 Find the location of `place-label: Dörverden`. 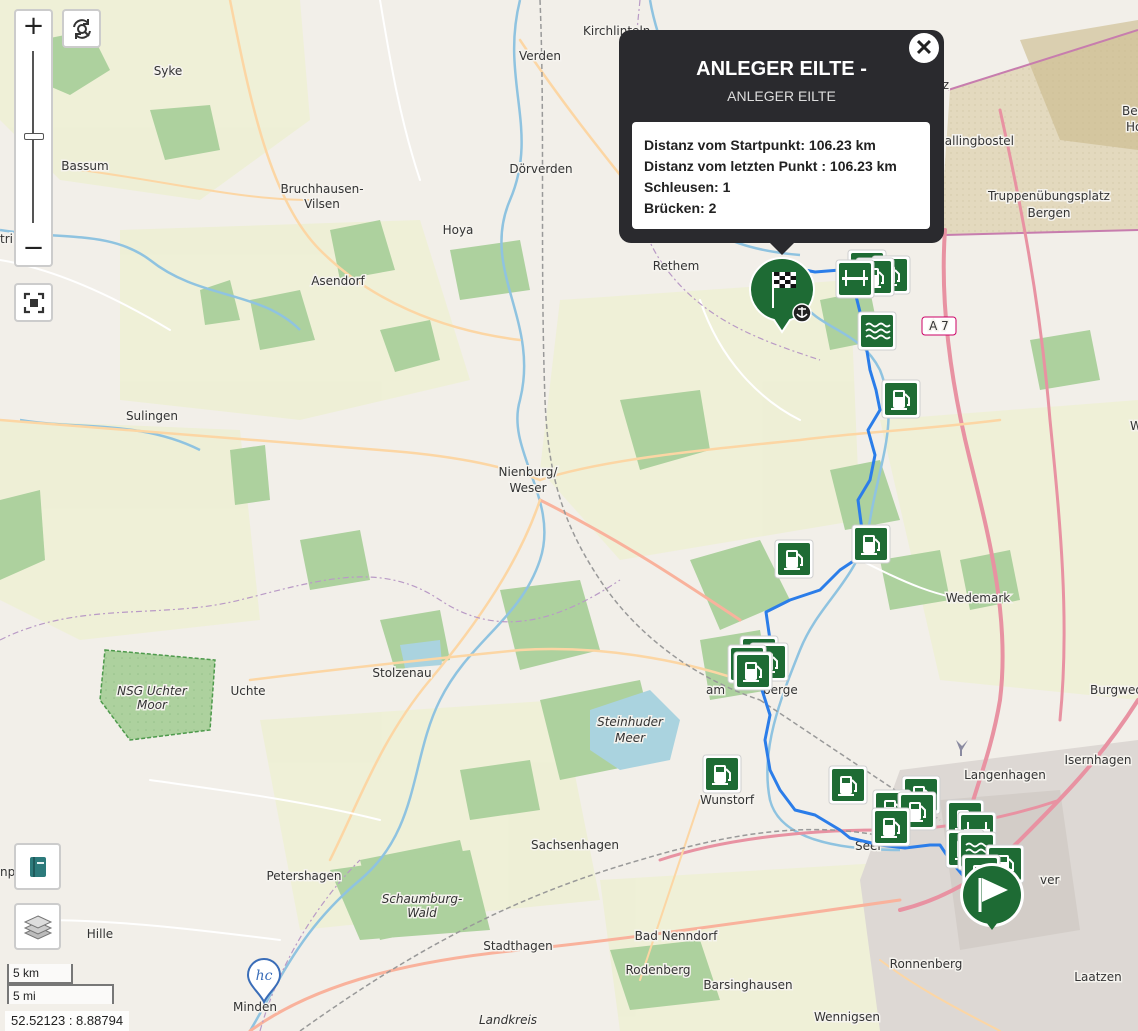

place-label: Dörverden is located at coordinates (540, 169).